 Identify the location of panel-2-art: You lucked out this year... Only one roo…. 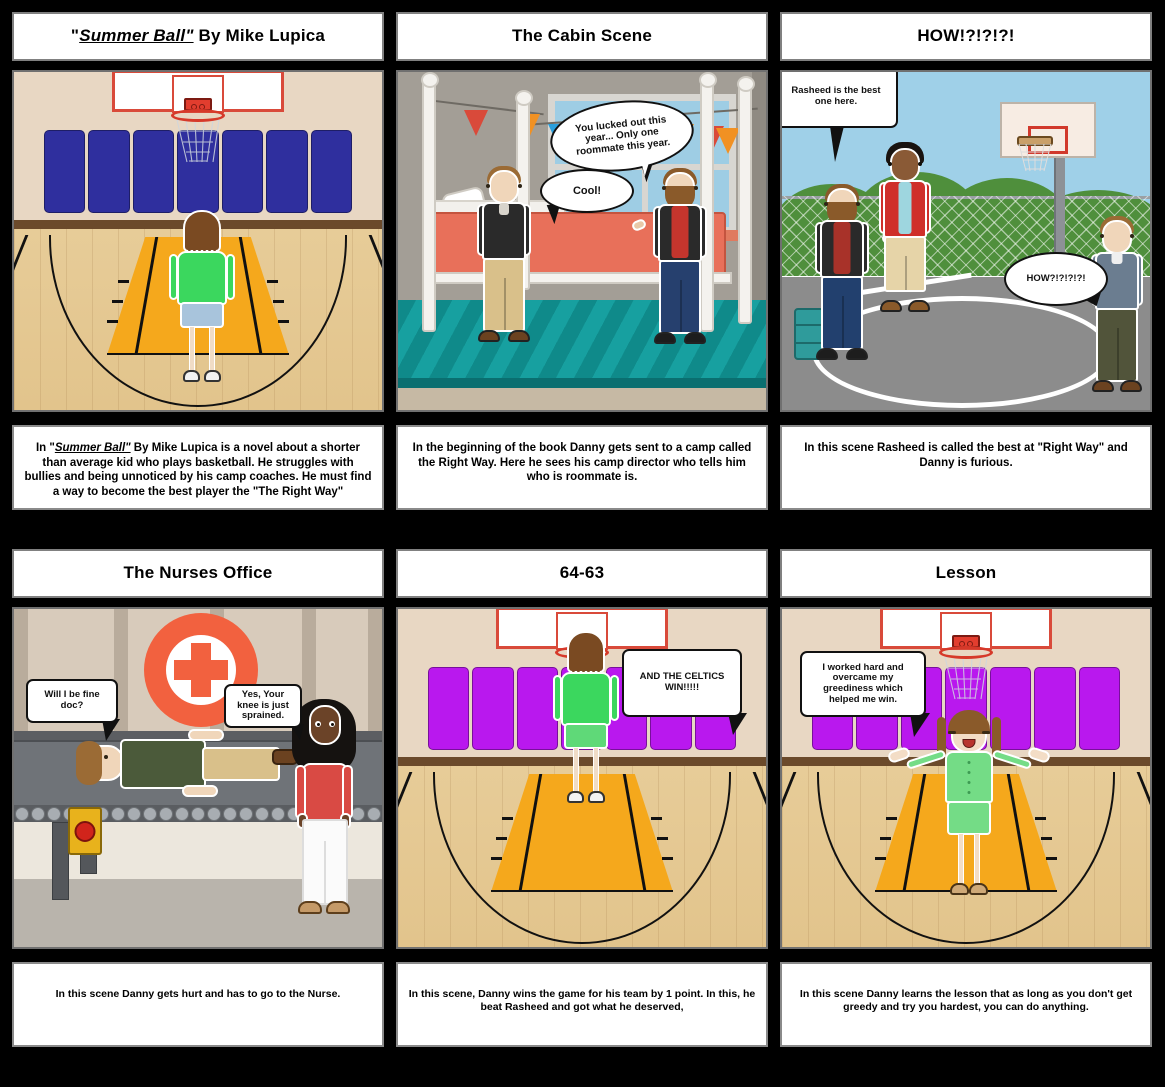
(582, 241).